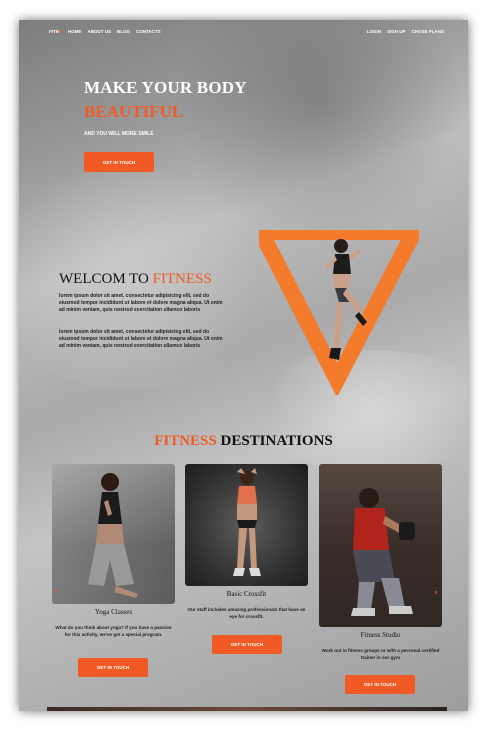  Describe the element at coordinates (55, 592) in the screenshot. I see `chevron-left-icon: ‹` at that location.